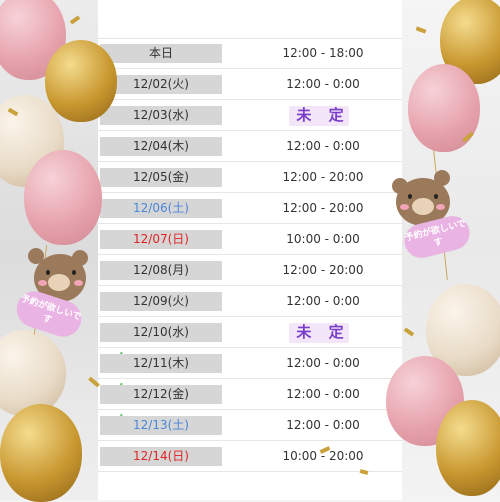  I want to click on schedule-row: 12/08(月) 12:00 - 20:00, so click(250, 270).